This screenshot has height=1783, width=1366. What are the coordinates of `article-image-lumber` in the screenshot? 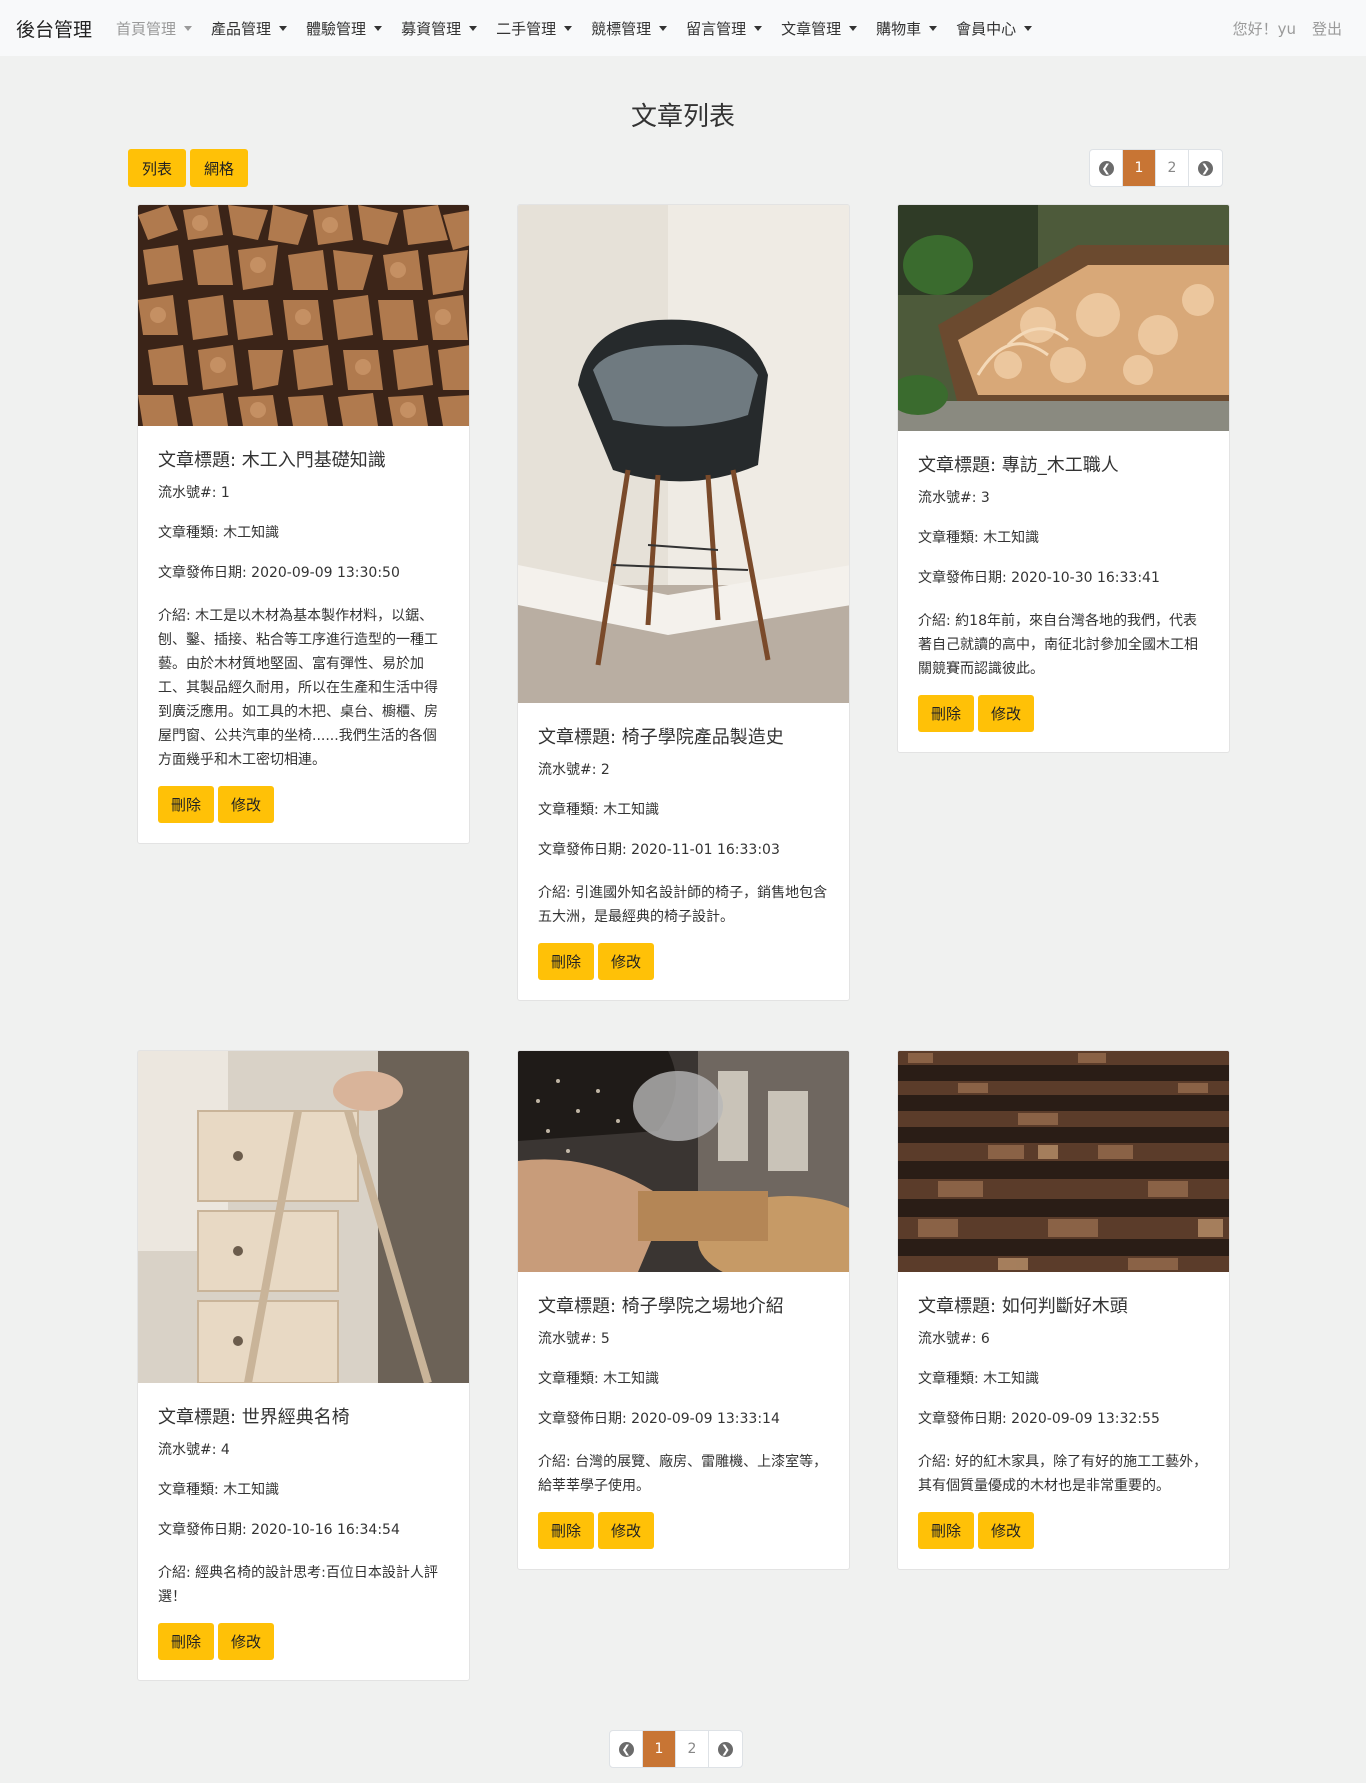 It's located at (1063, 1161).